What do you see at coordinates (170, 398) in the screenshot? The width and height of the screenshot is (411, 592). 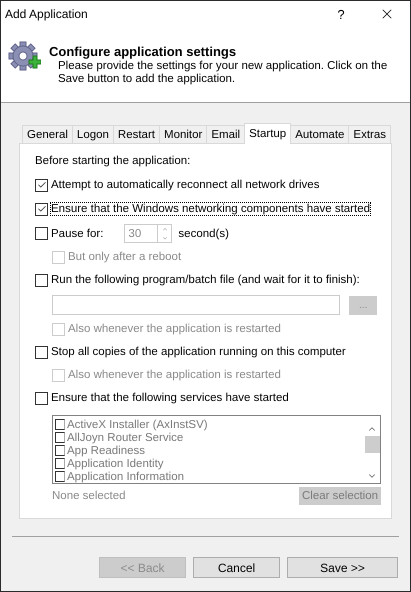 I see `checkbox-label: Ensure that the following services have started` at bounding box center [170, 398].